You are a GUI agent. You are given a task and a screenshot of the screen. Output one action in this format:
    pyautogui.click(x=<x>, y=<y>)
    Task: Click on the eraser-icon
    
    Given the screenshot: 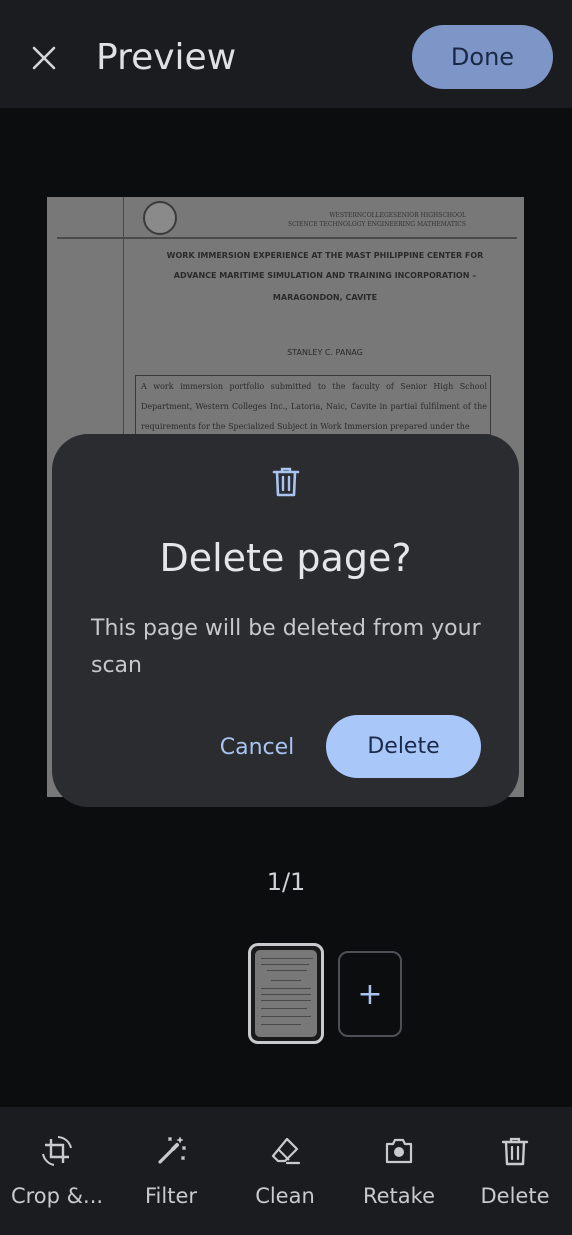 What is the action you would take?
    pyautogui.click(x=286, y=1151)
    